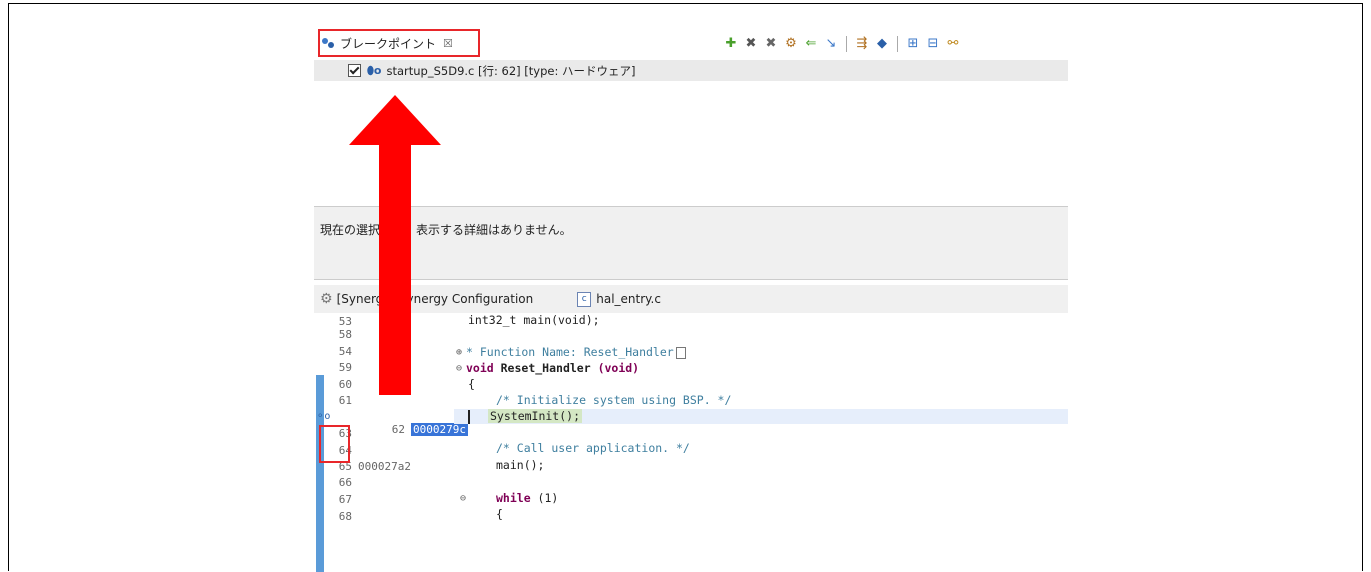  What do you see at coordinates (862, 44) in the screenshot?
I see `collapse-icon: ⇶` at bounding box center [862, 44].